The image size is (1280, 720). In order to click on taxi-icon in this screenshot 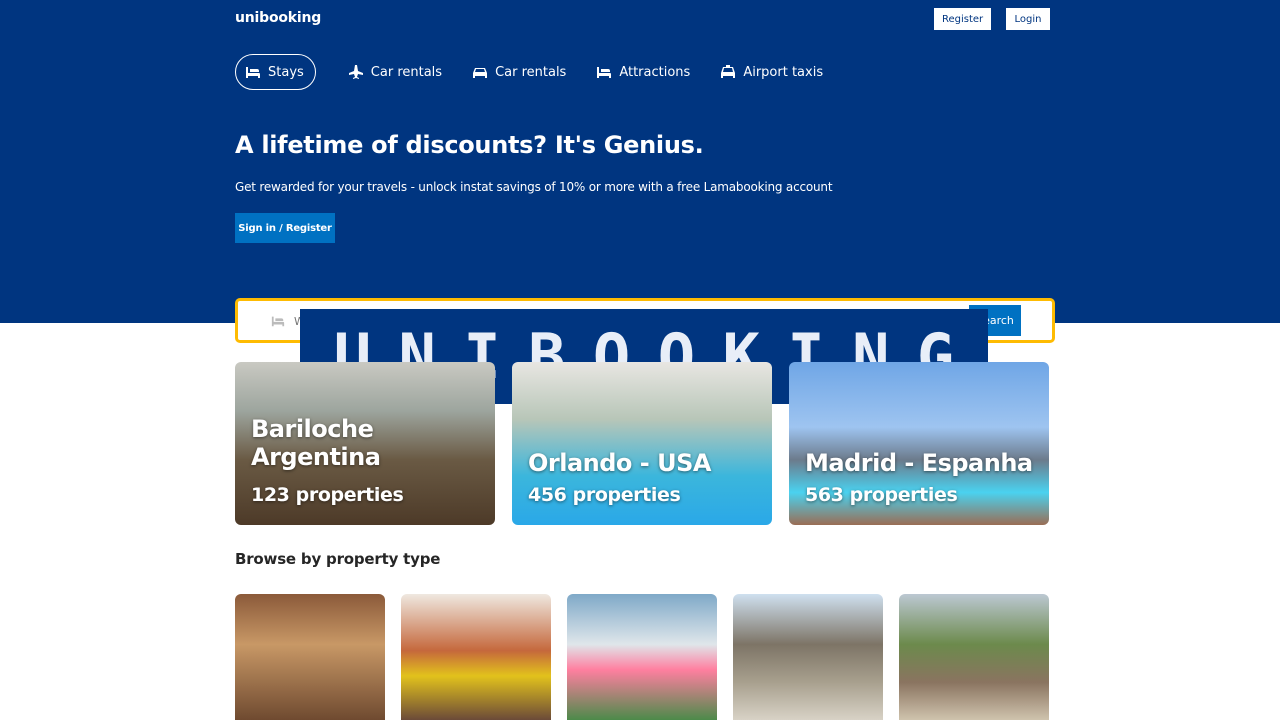, I will do `click(728, 71)`.